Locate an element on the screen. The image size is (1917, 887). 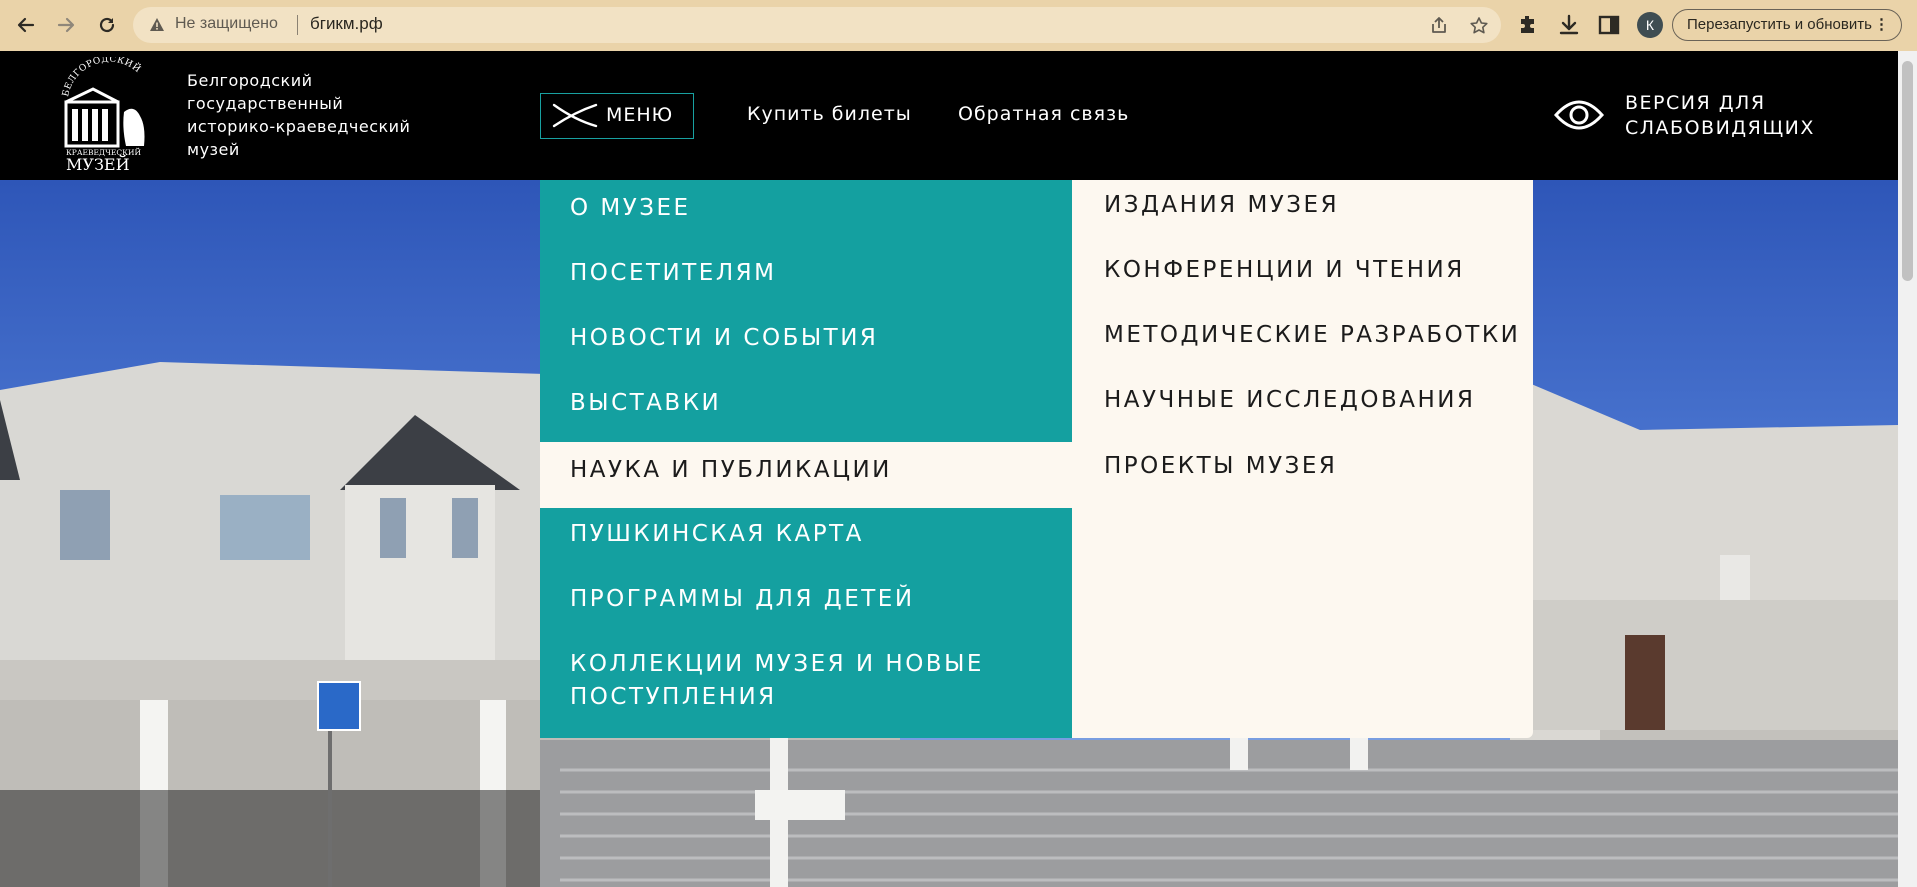
arrow-right-icon is located at coordinates (66, 25).